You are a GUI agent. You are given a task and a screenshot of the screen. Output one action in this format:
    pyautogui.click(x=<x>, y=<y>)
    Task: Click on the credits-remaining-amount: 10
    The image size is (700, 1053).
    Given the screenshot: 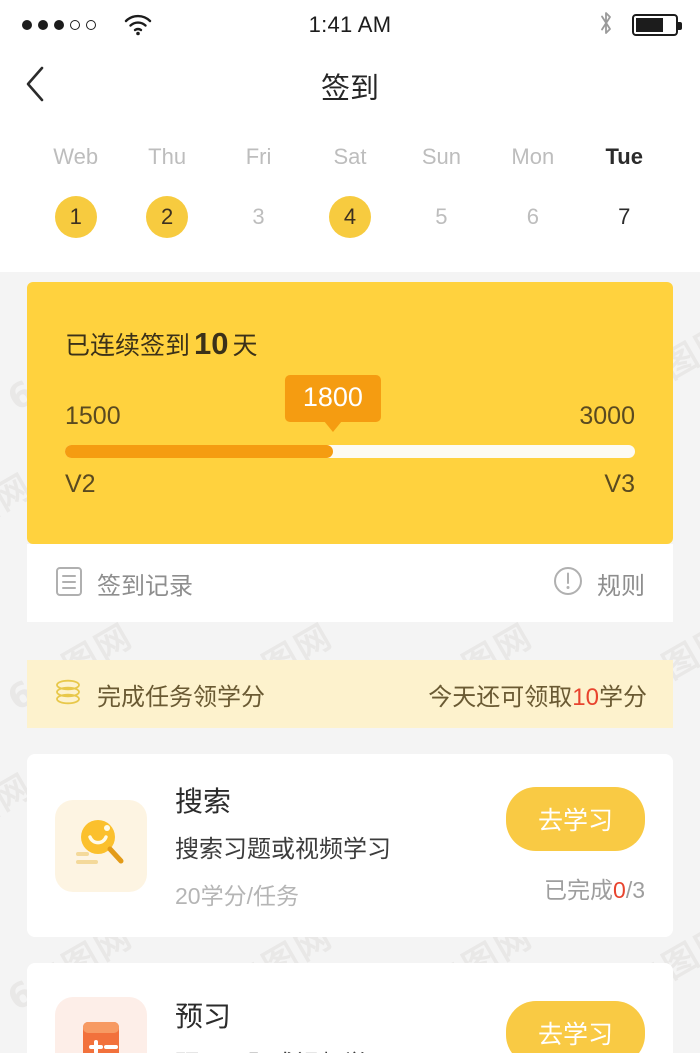 What is the action you would take?
    pyautogui.click(x=585, y=697)
    